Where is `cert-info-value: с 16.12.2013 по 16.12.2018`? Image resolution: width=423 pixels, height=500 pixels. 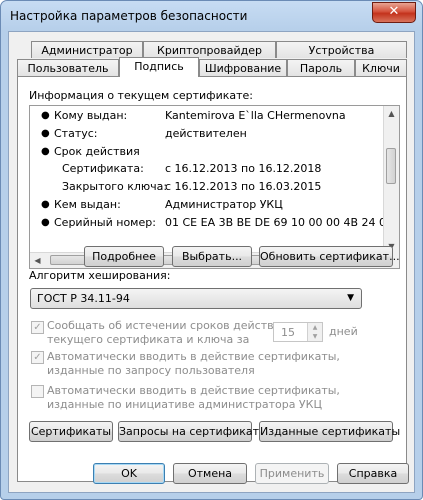
cert-info-value: с 16.12.2013 по 16.12.2018 is located at coordinates (243, 168).